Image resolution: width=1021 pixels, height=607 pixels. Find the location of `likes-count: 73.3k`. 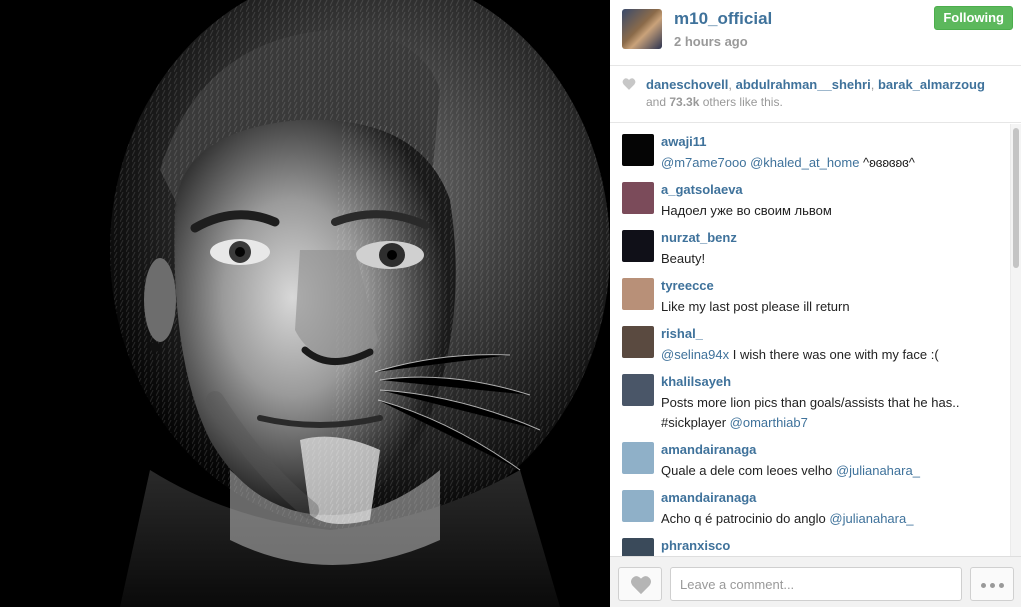

likes-count: 73.3k is located at coordinates (684, 102).